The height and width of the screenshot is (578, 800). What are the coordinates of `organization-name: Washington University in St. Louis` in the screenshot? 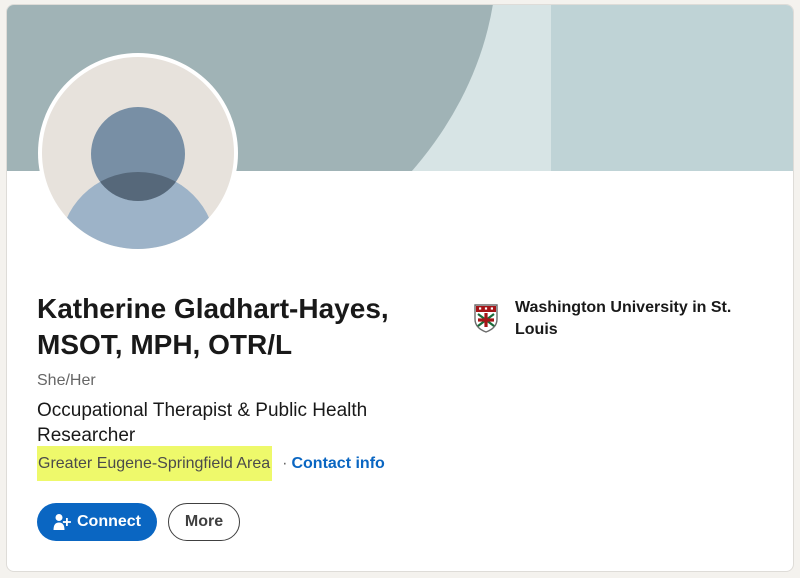 It's located at (623, 318).